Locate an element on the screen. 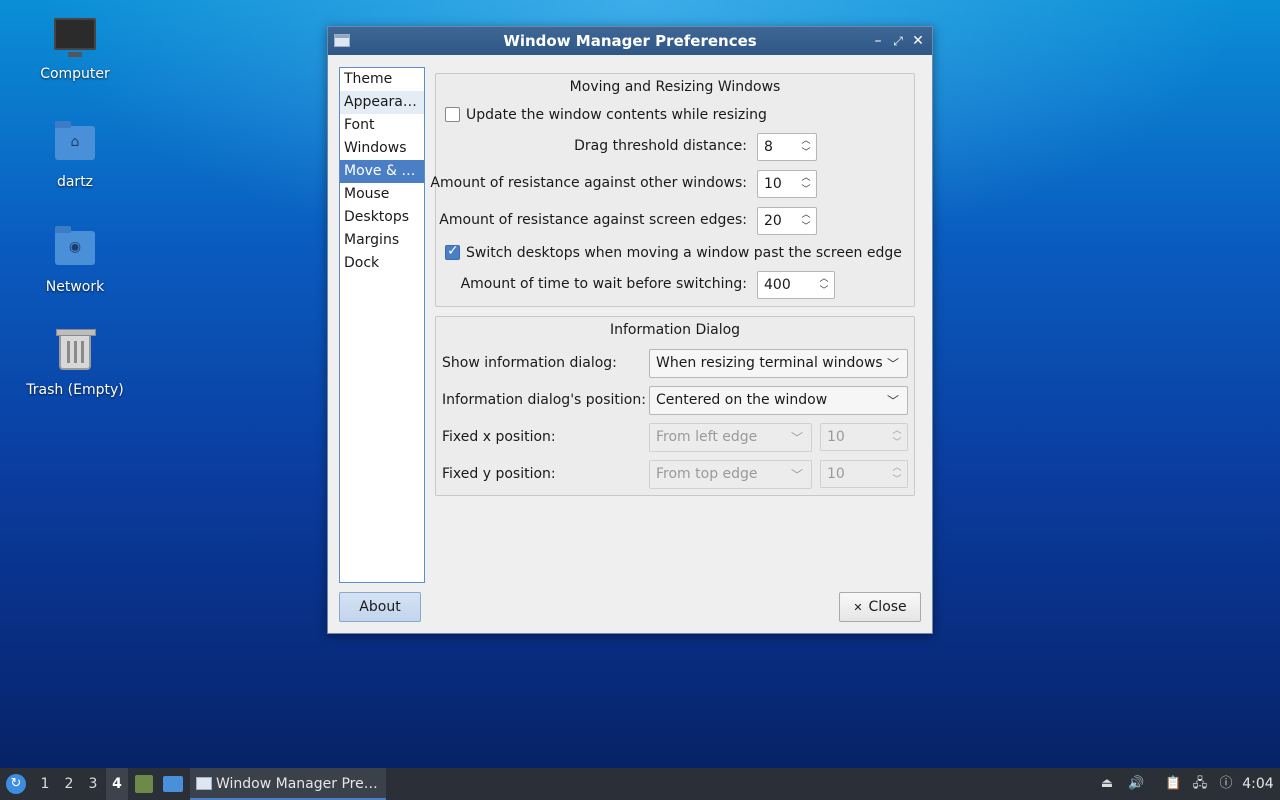 The width and height of the screenshot is (1280, 800). close-icon: ✕ is located at coordinates (858, 607).